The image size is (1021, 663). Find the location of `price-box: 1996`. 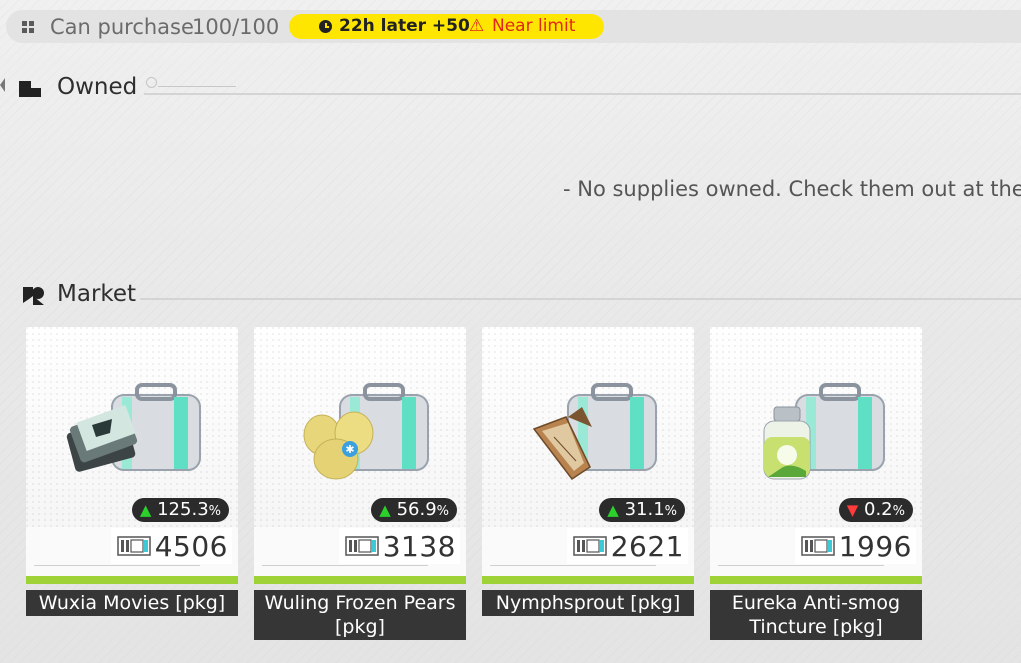

price-box: 1996 is located at coordinates (855, 546).